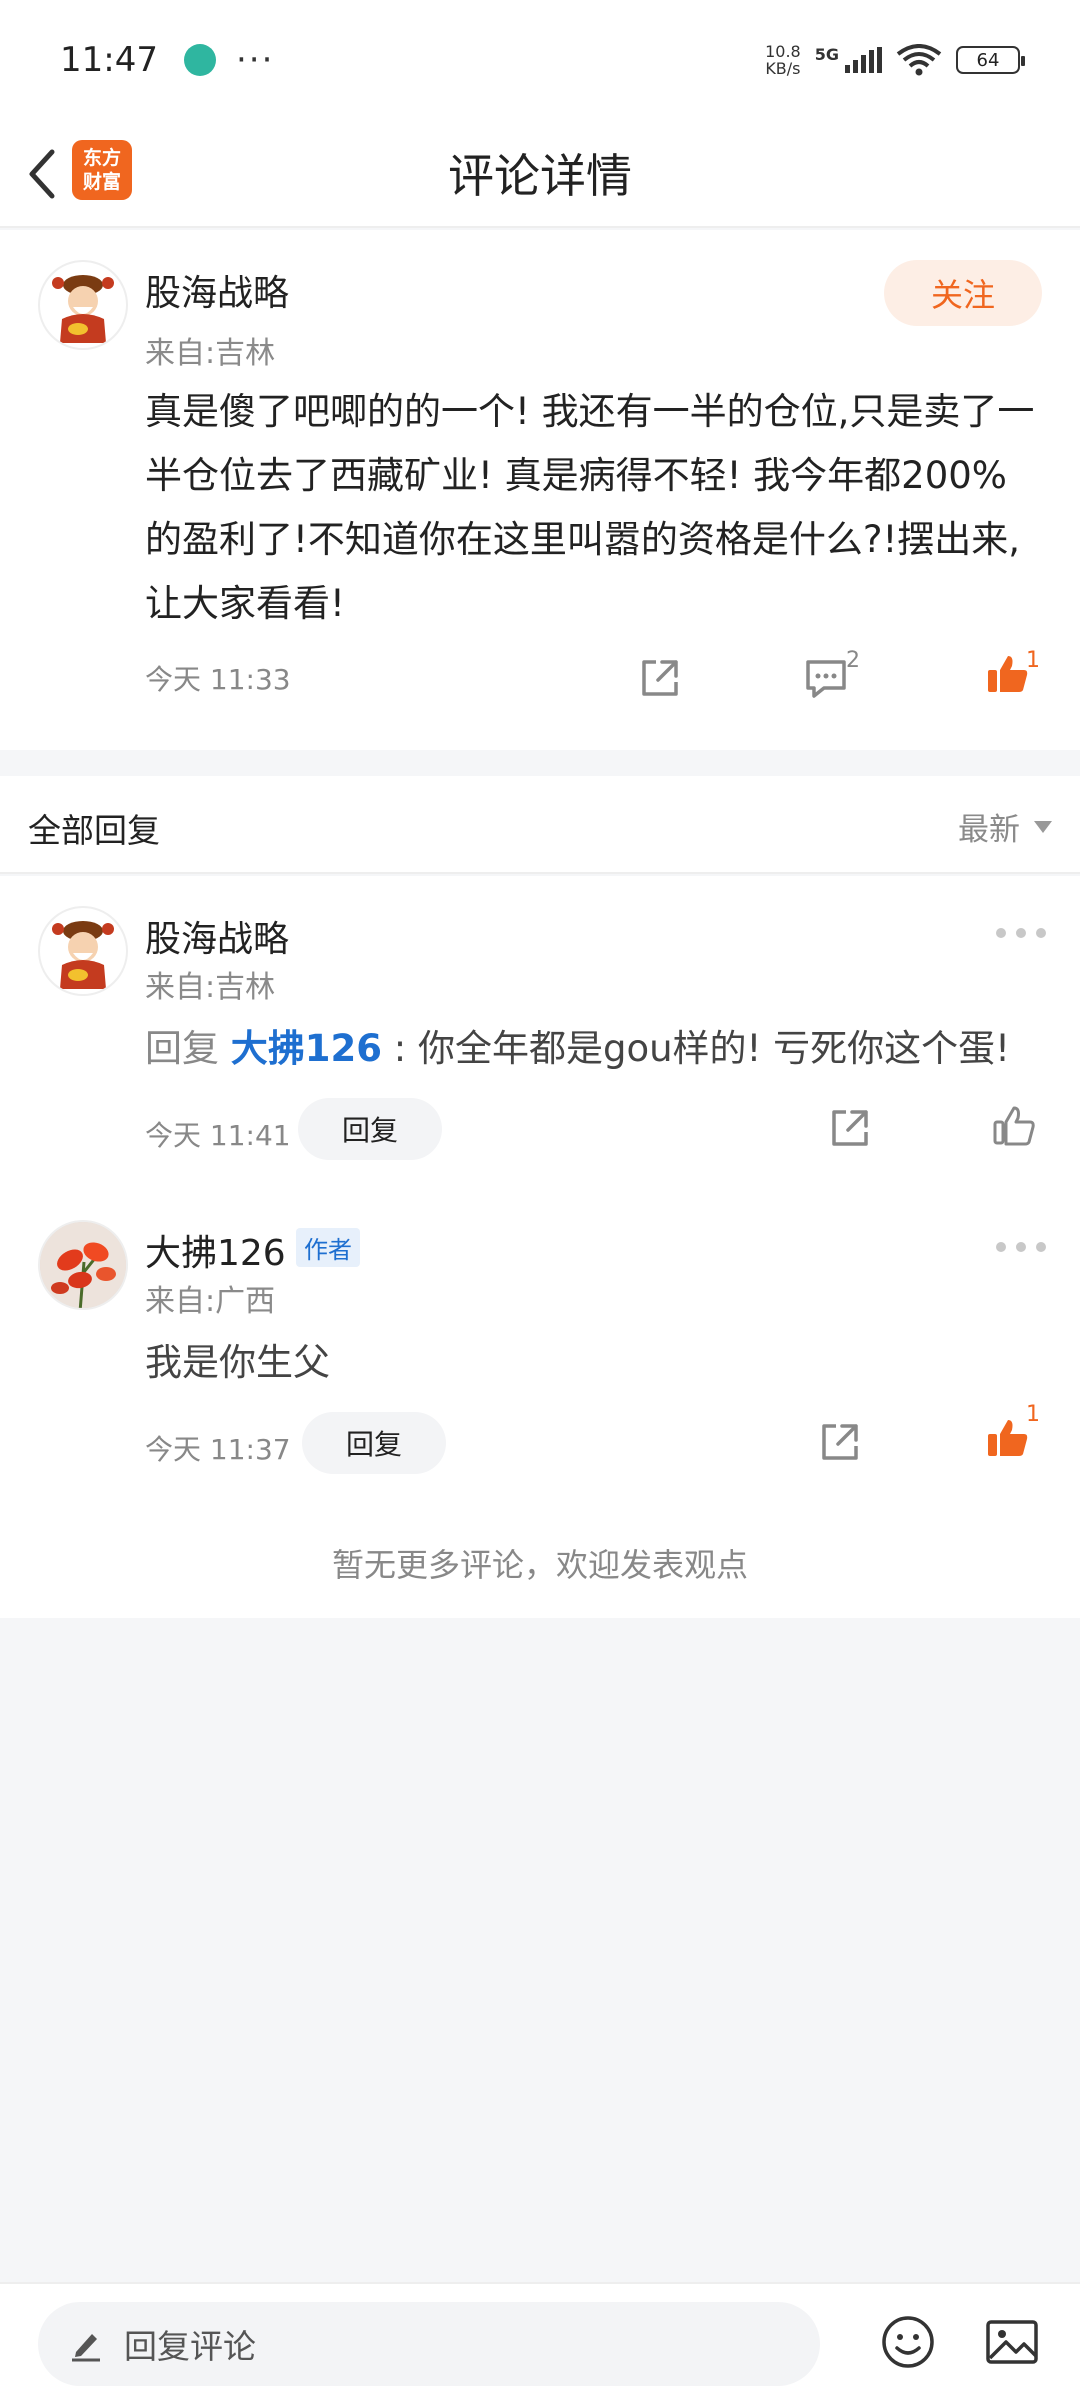  What do you see at coordinates (190, 2346) in the screenshot?
I see `reply-input-placeholder: 回复评论` at bounding box center [190, 2346].